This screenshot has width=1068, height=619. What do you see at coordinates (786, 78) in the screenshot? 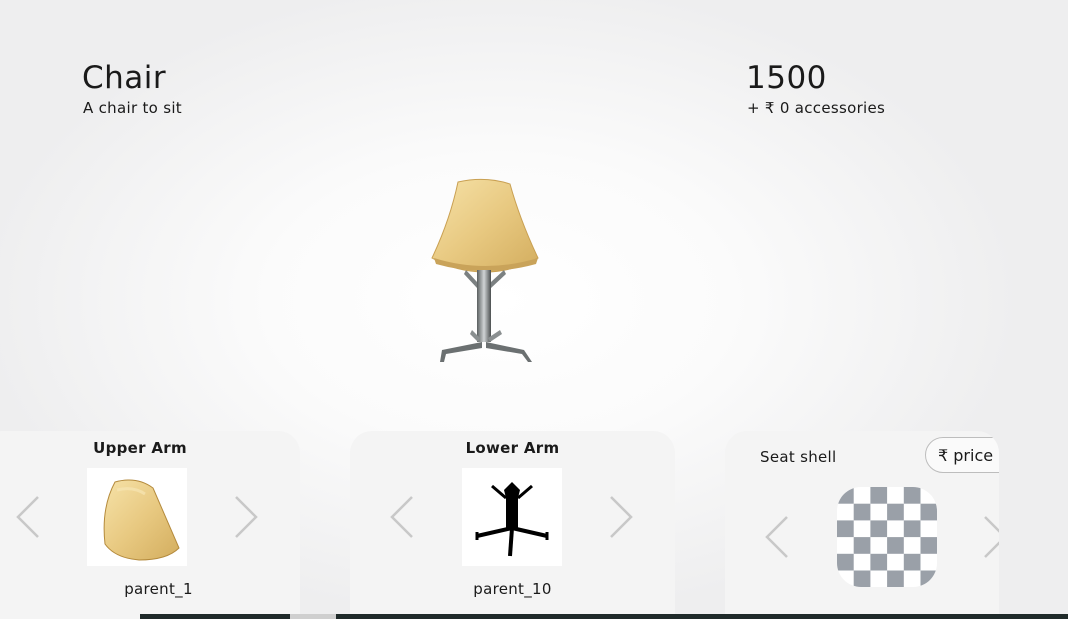
I see `price-total: 1500` at bounding box center [786, 78].